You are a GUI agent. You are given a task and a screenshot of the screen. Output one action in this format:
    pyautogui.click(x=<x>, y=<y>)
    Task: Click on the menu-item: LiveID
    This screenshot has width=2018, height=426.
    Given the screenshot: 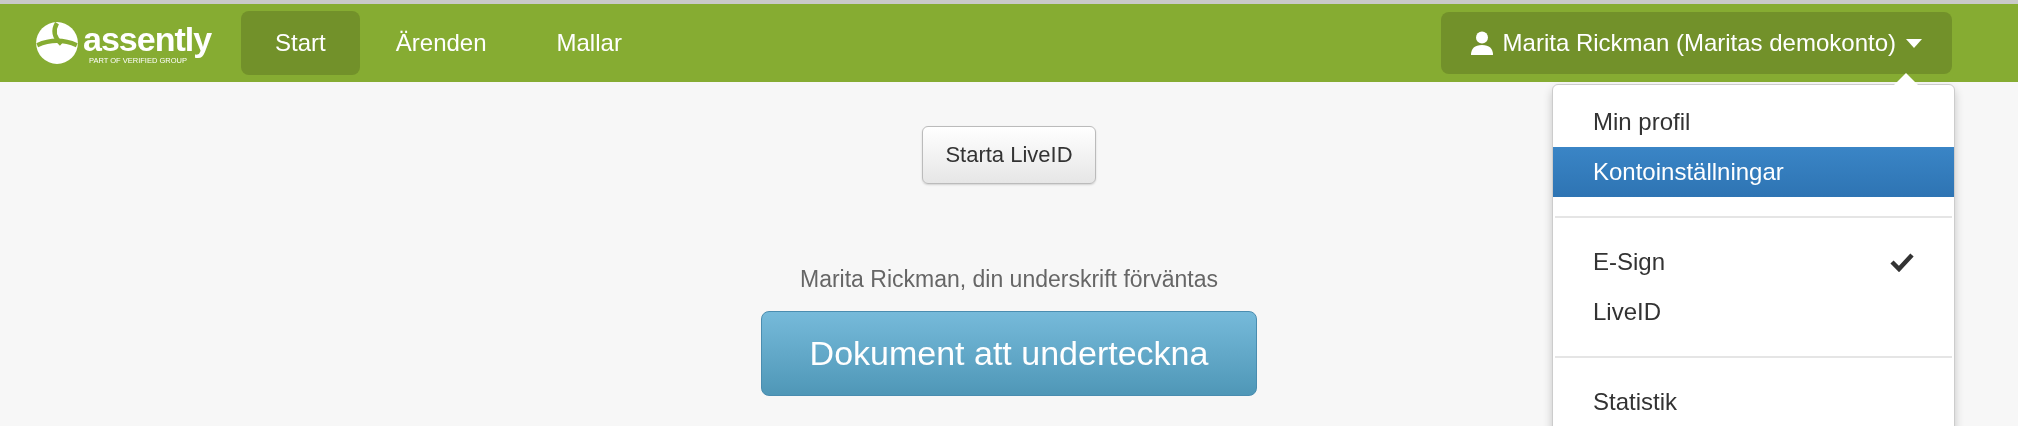 What is the action you would take?
    pyautogui.click(x=1753, y=312)
    